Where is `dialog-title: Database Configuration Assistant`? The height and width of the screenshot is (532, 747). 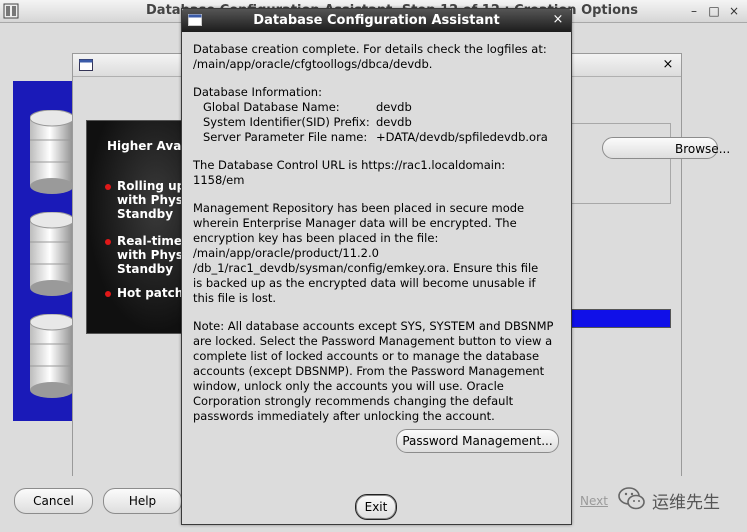 dialog-title: Database Configuration Assistant is located at coordinates (376, 20).